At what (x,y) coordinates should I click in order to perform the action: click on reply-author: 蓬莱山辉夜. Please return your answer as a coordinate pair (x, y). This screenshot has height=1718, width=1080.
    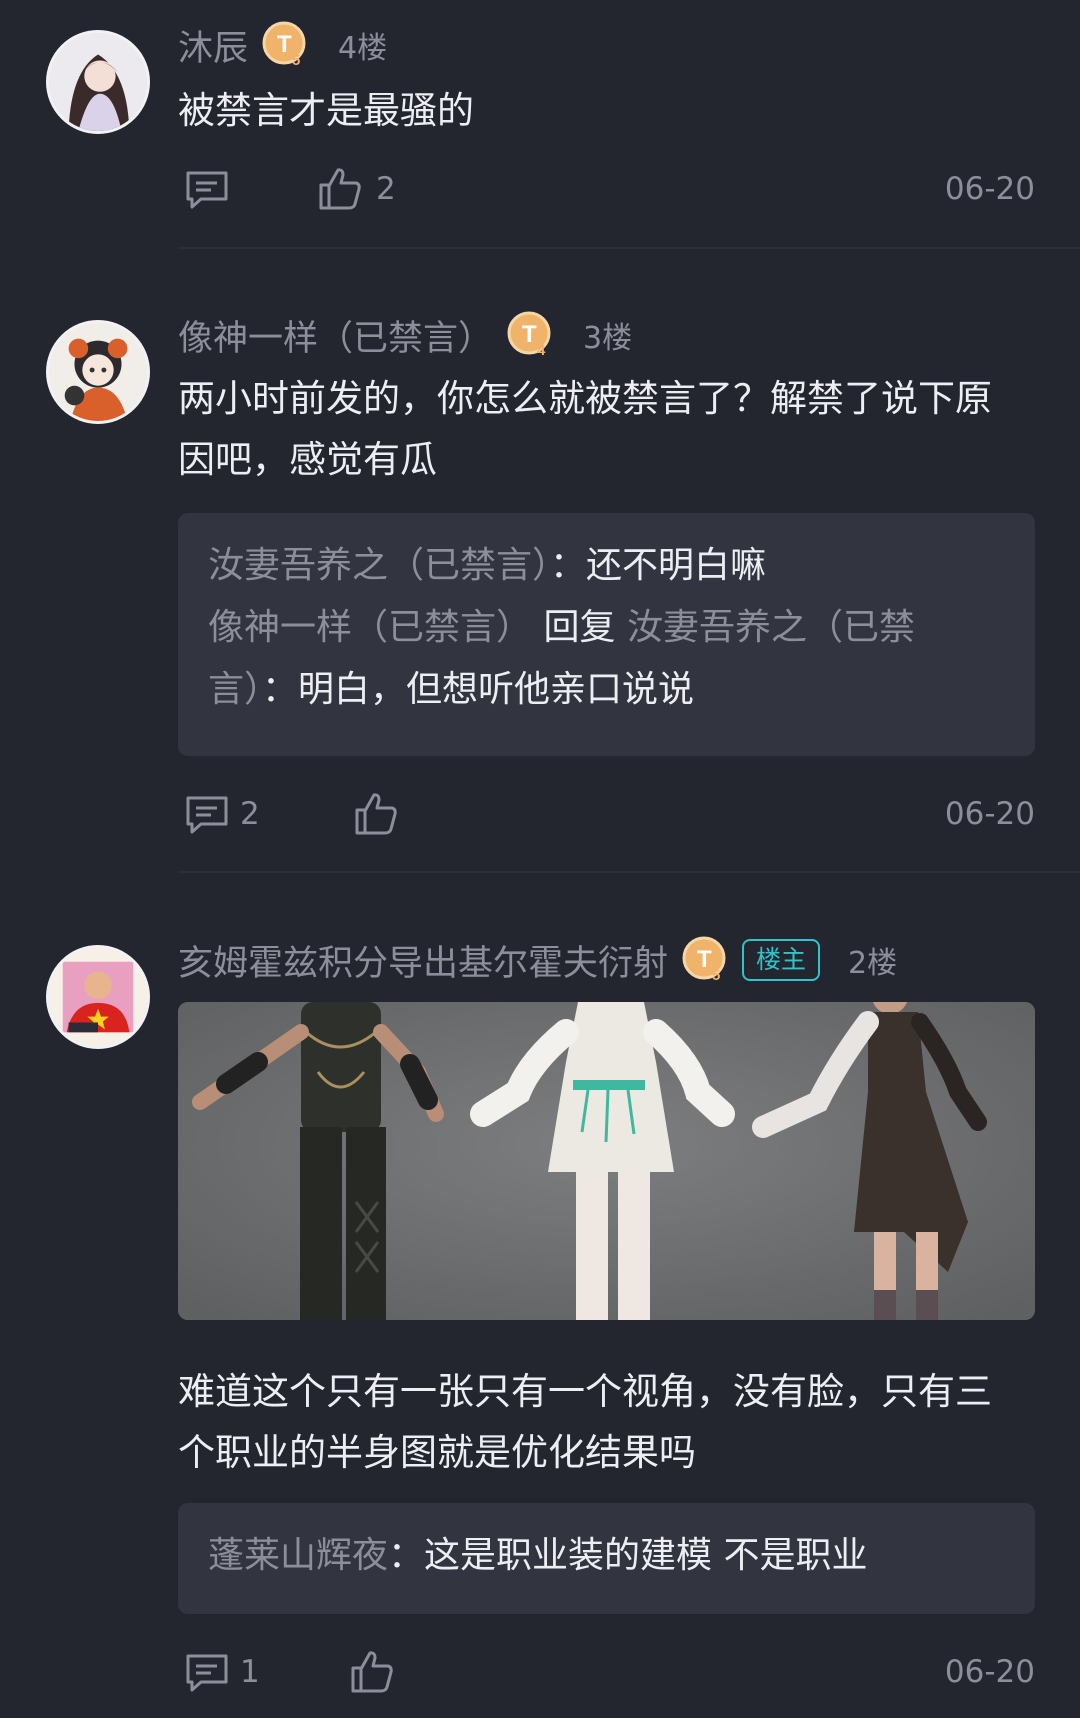
    Looking at the image, I should click on (298, 1555).